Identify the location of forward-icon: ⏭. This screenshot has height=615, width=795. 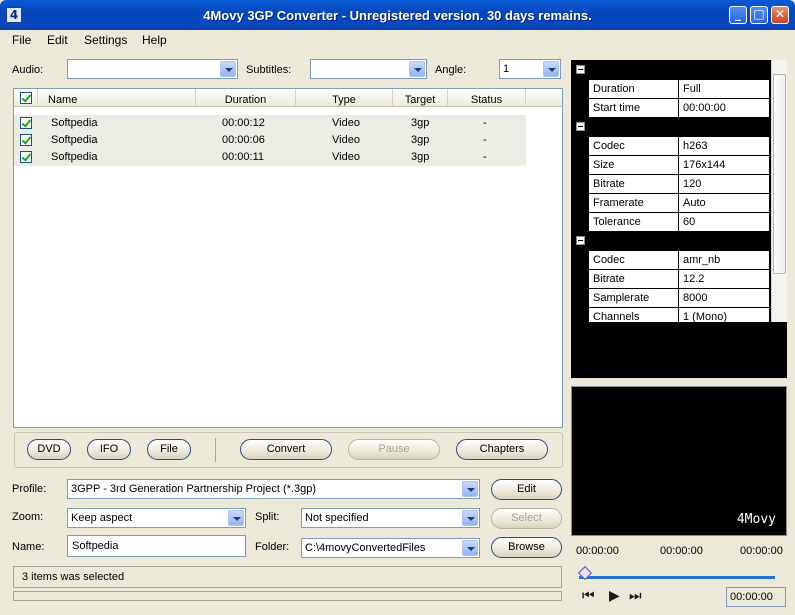
(635, 596).